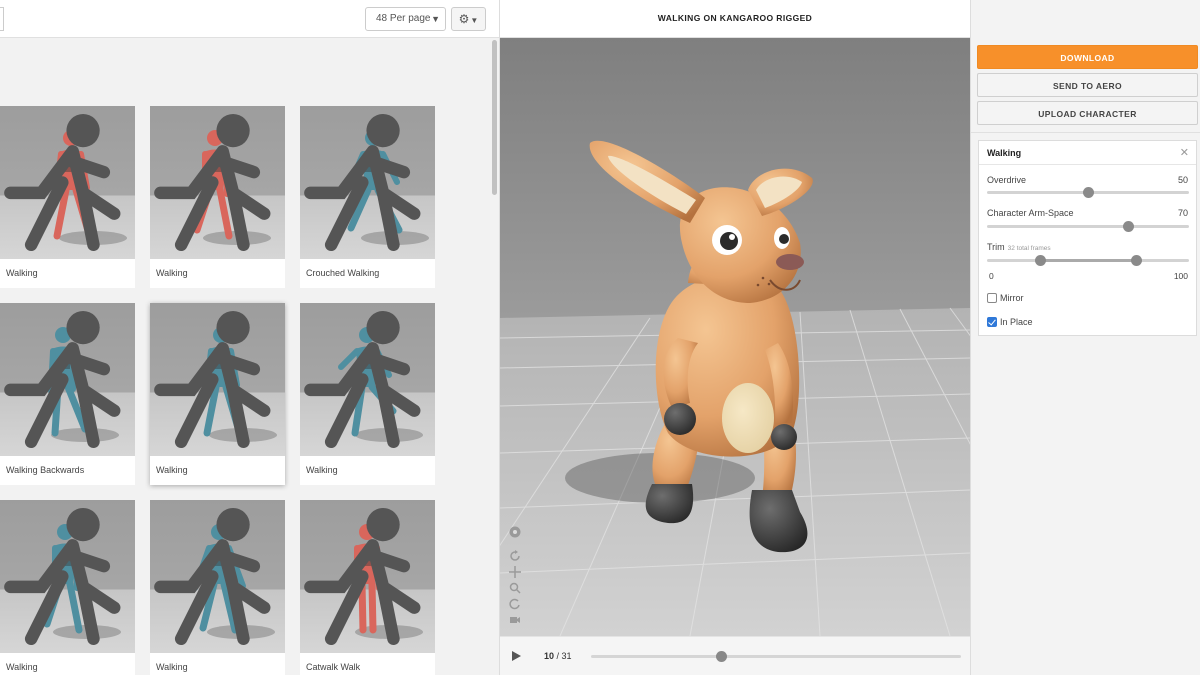 This screenshot has width=1200, height=675. I want to click on frame-counter: 10 / 31, so click(558, 656).